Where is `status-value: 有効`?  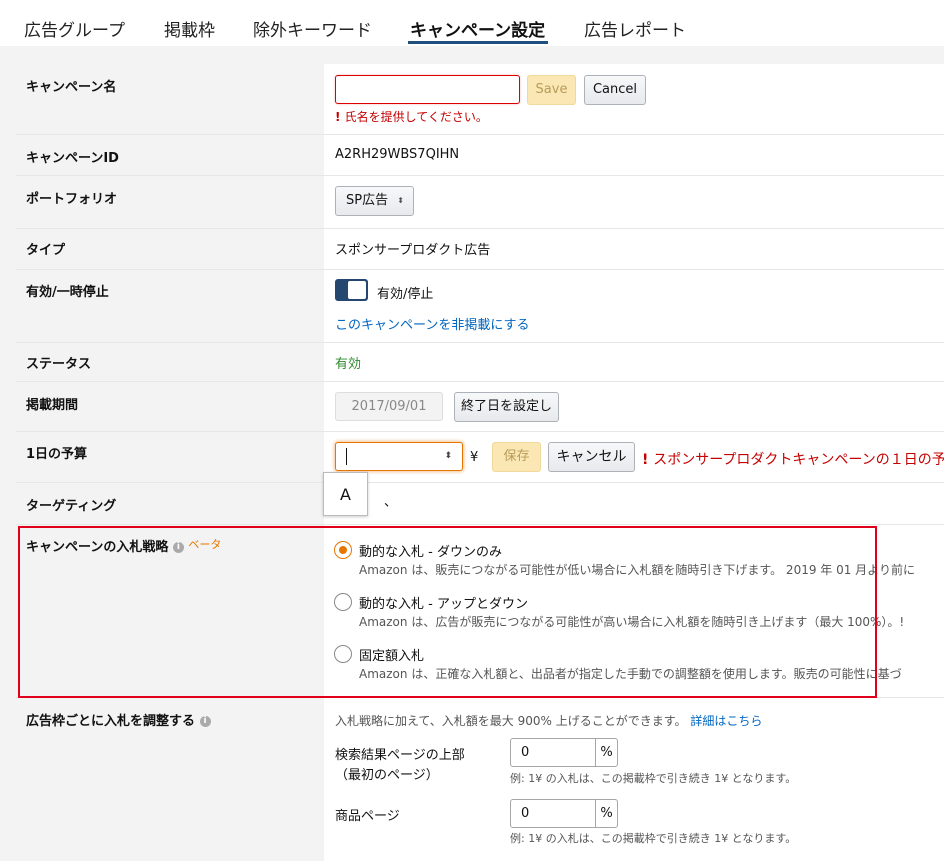 status-value: 有効 is located at coordinates (348, 364).